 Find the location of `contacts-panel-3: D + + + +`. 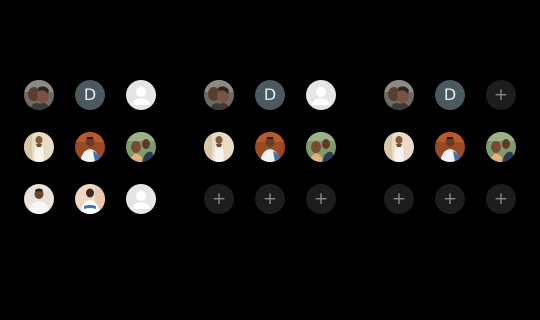

contacts-panel-3: D + + + + is located at coordinates (450, 149).